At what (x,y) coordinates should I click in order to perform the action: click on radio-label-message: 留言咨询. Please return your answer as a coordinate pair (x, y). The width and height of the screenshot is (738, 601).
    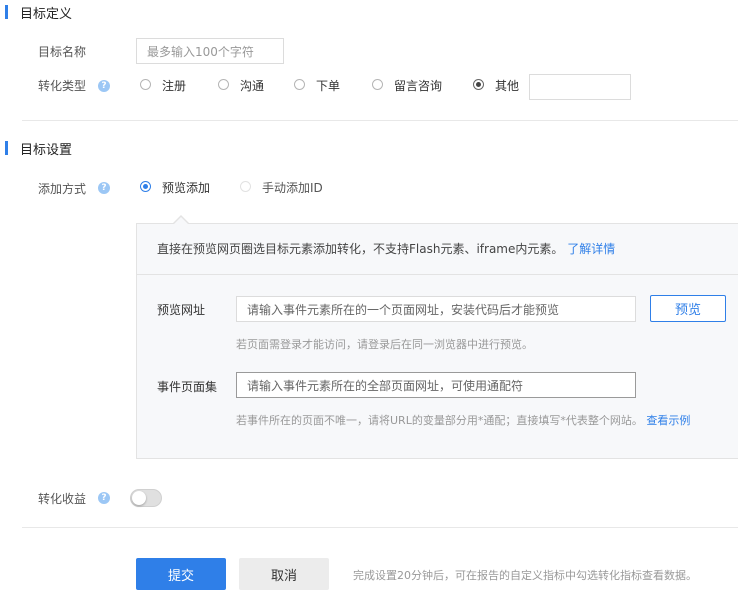
    Looking at the image, I should click on (418, 85).